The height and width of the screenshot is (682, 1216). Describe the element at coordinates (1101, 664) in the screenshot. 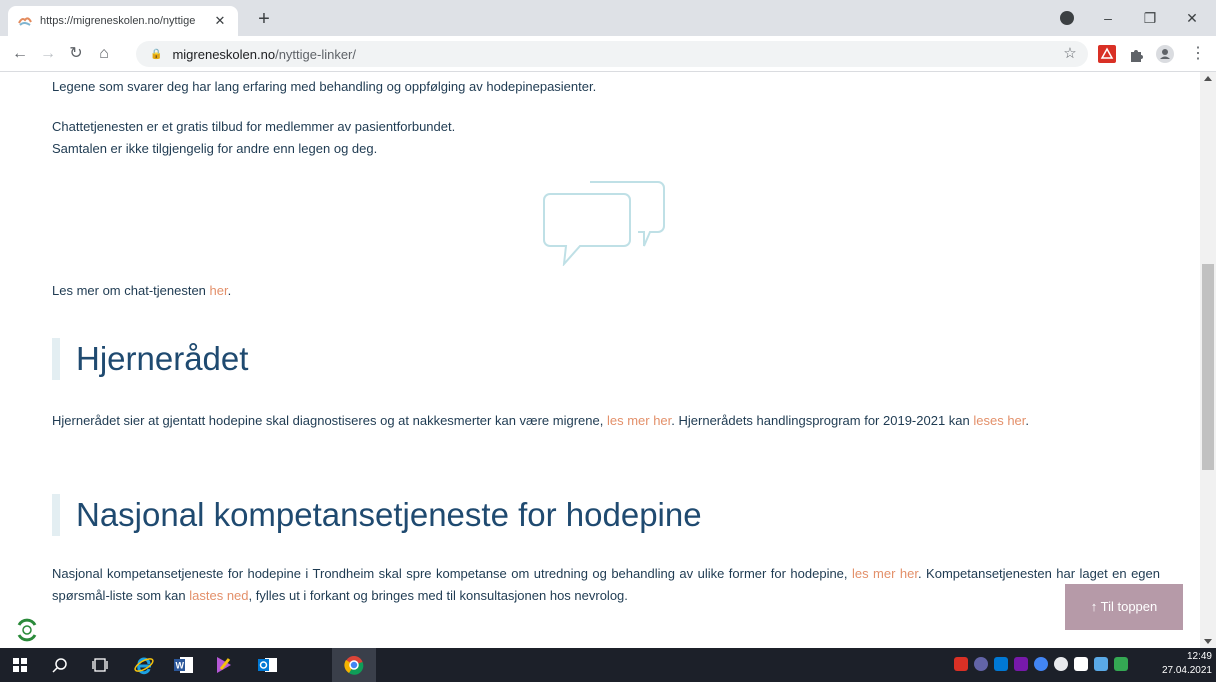

I see `tray-network-icon` at that location.